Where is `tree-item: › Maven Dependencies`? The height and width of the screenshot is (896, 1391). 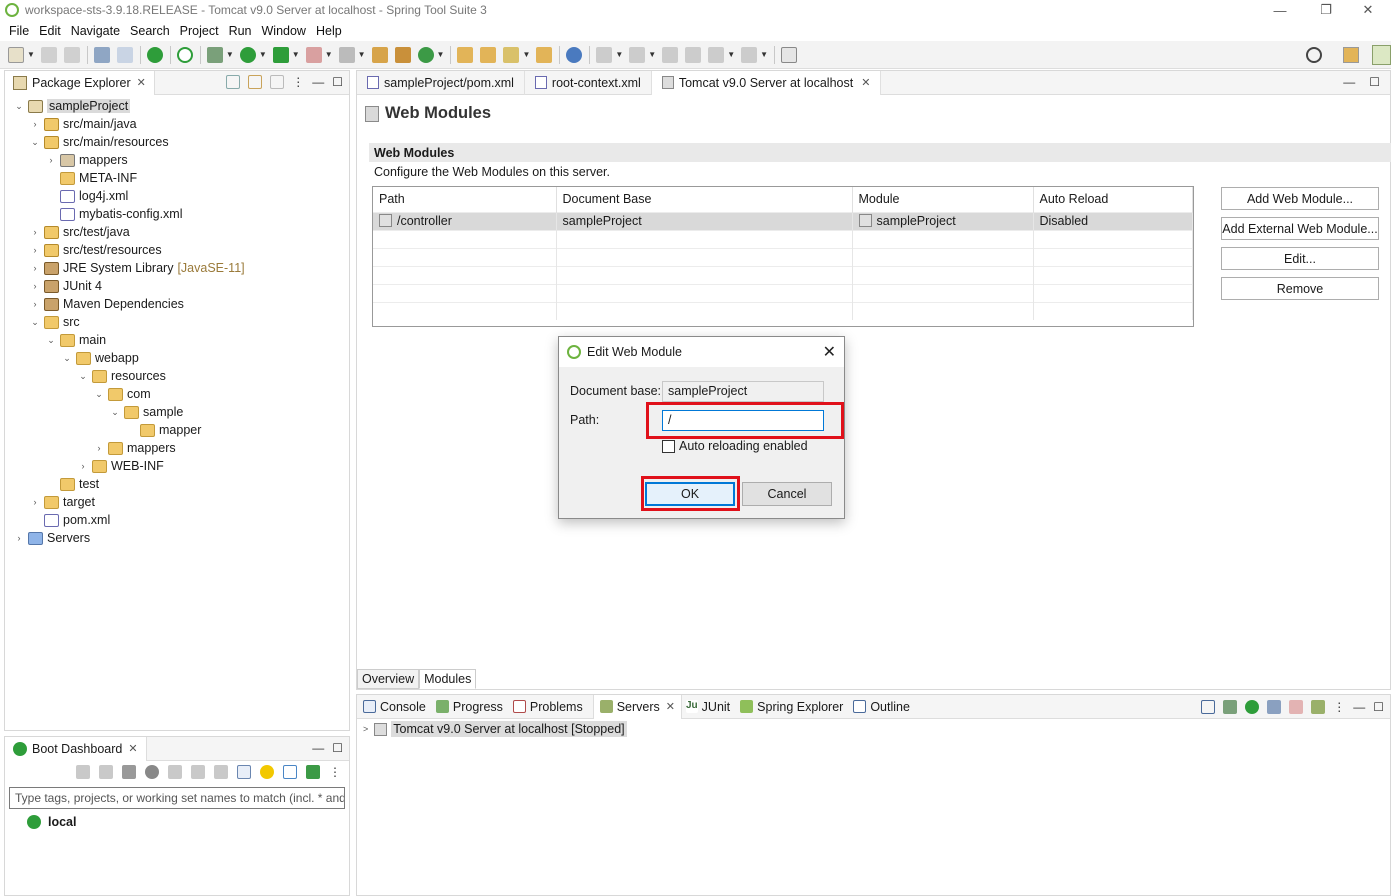
tree-item: › Maven Dependencies is located at coordinates (177, 304).